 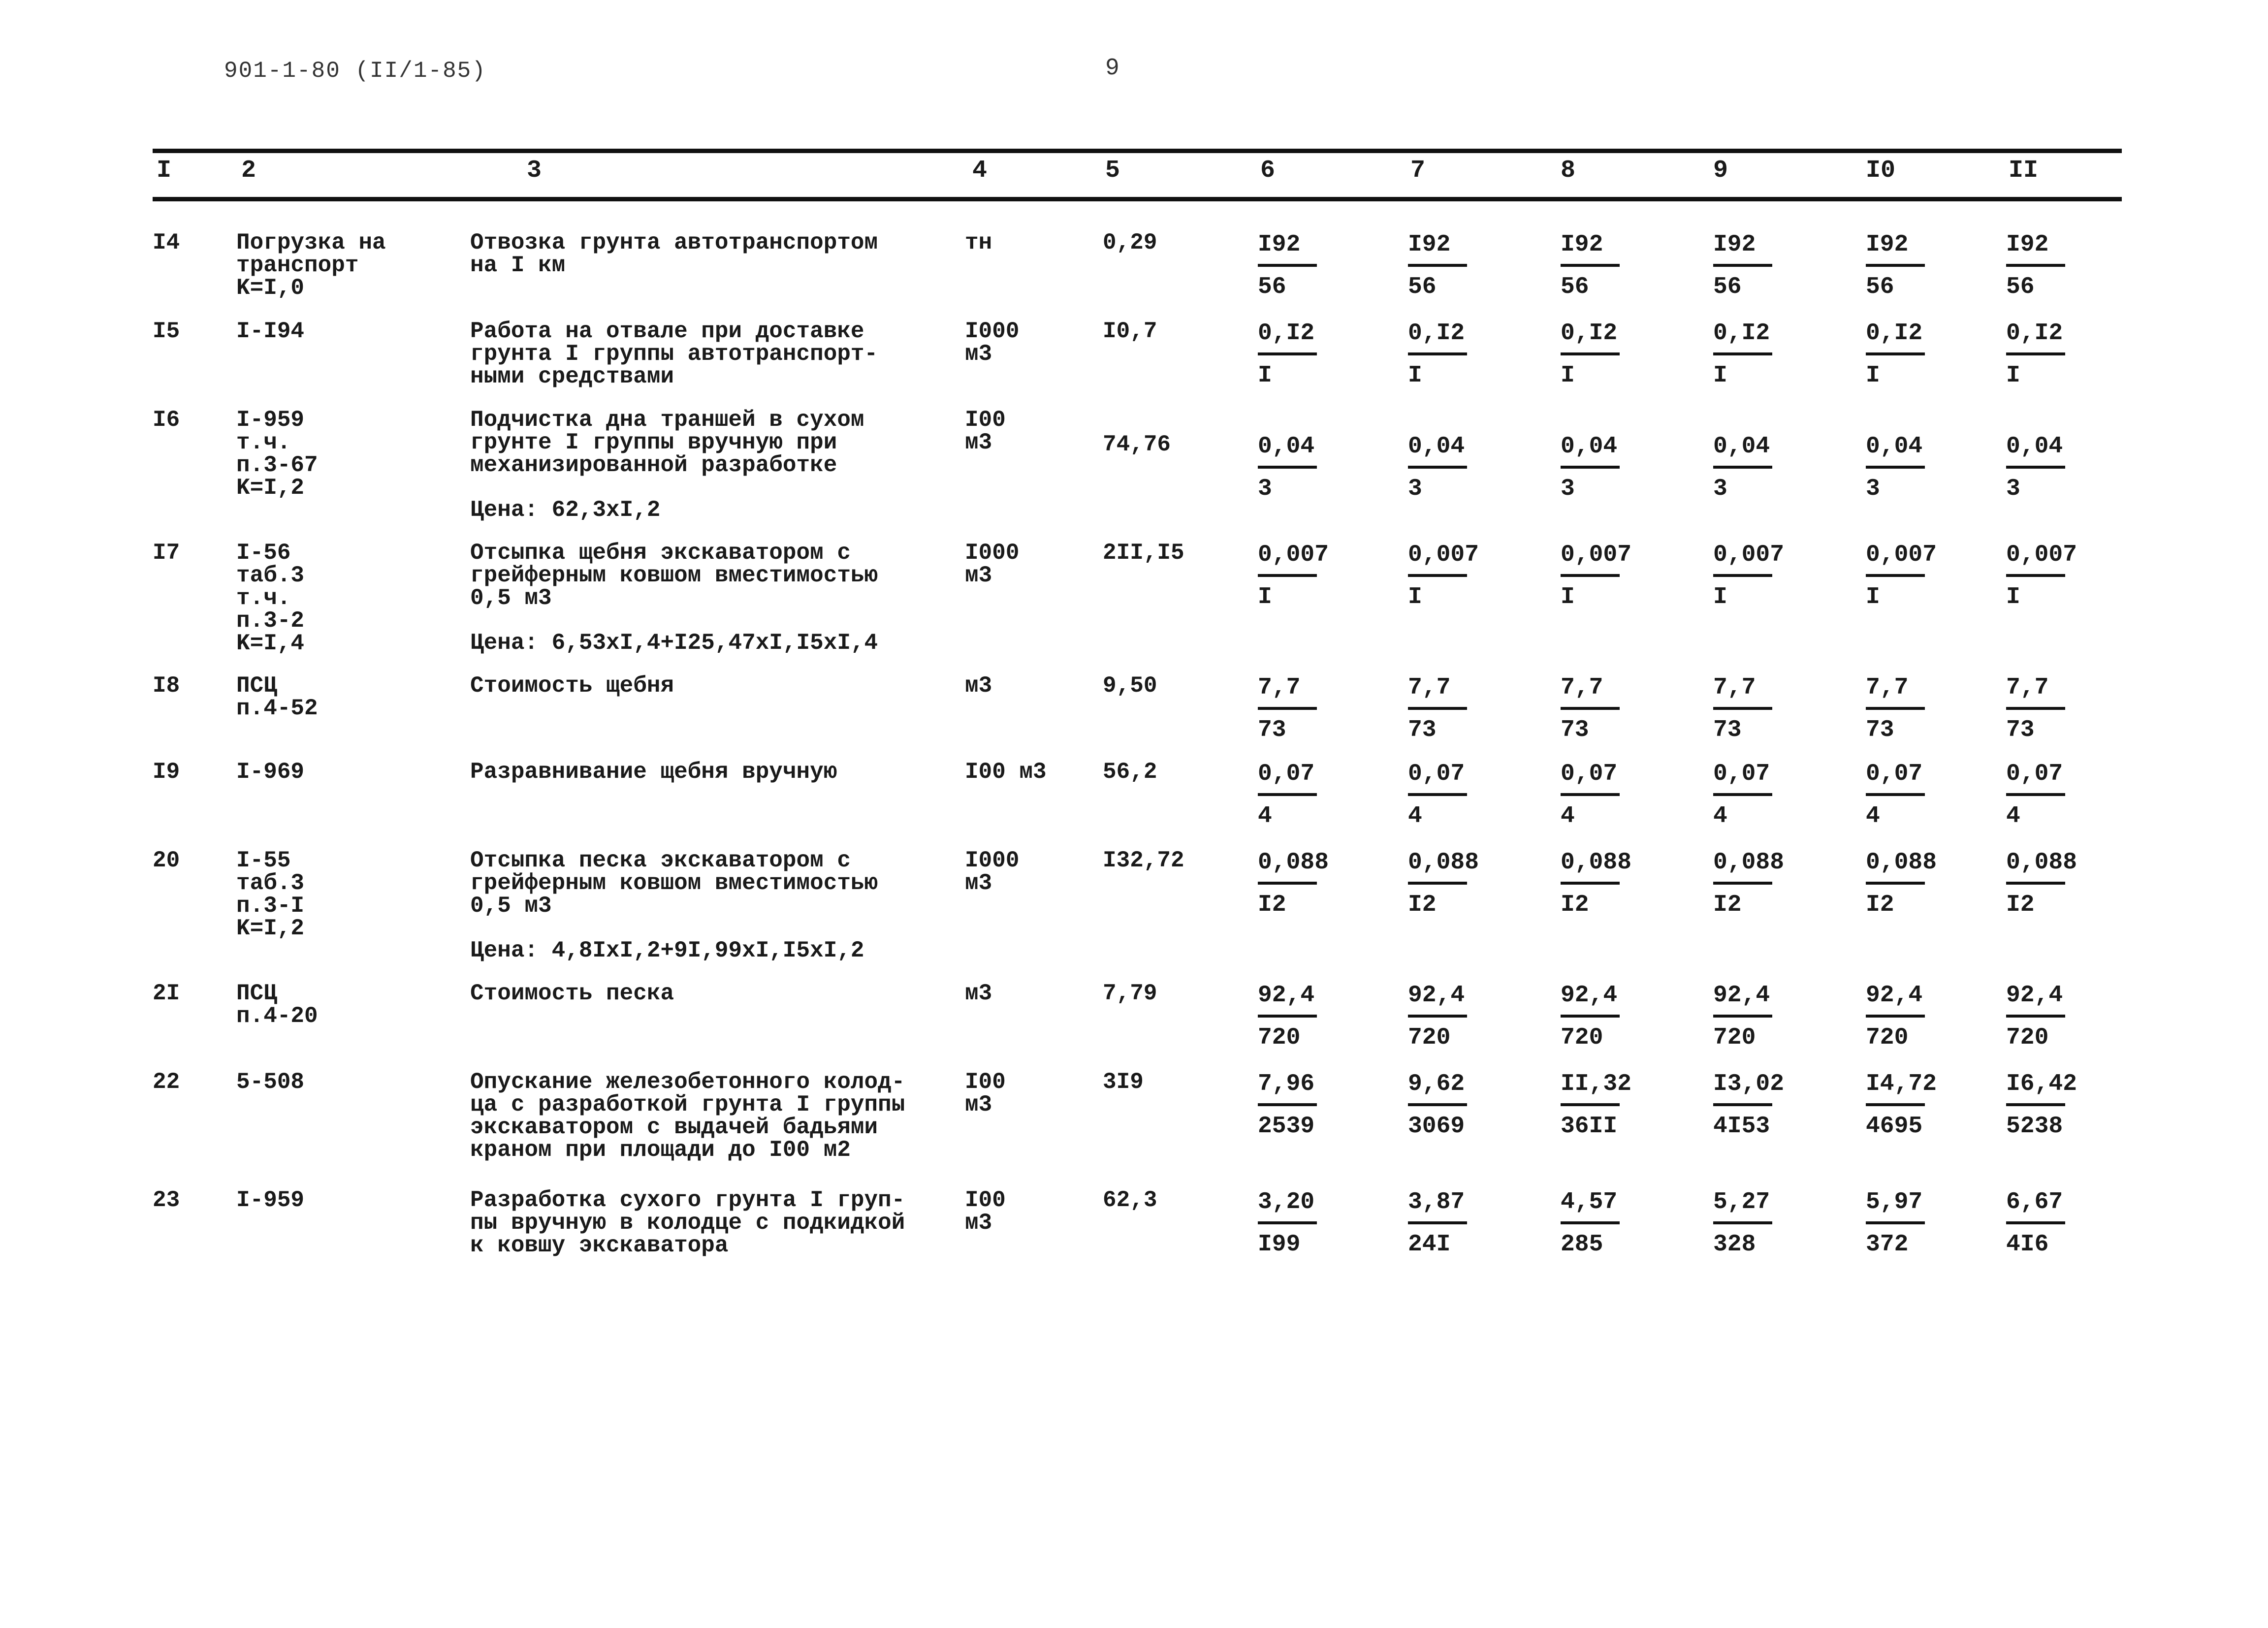 I want to click on norm-reference: I-959, so click(x=270, y=1200).